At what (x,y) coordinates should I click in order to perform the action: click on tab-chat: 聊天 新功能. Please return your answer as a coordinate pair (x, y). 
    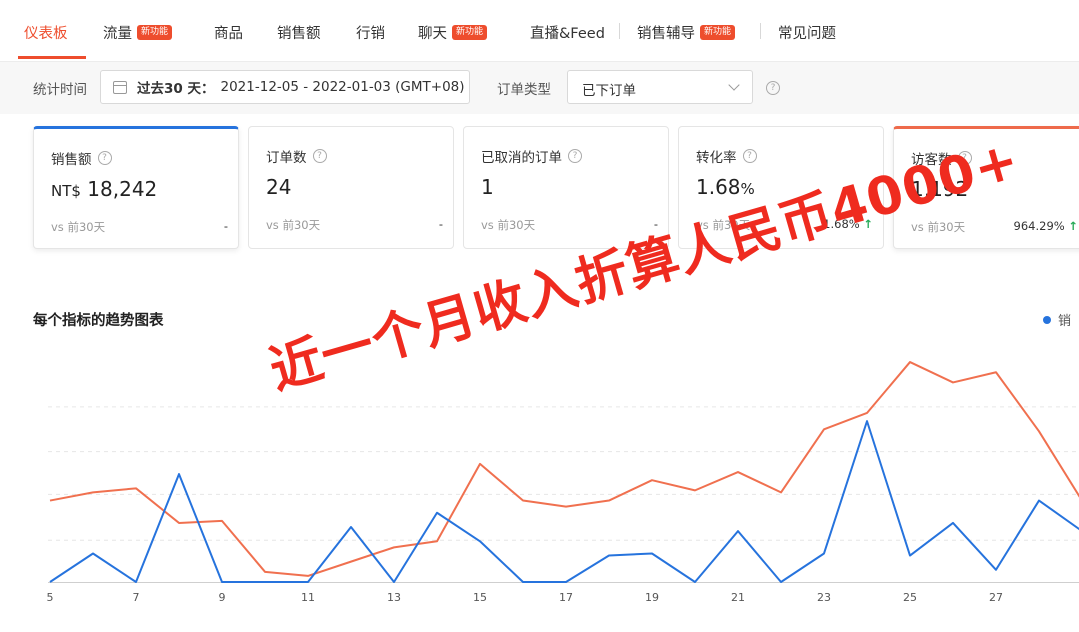
    Looking at the image, I should click on (453, 32).